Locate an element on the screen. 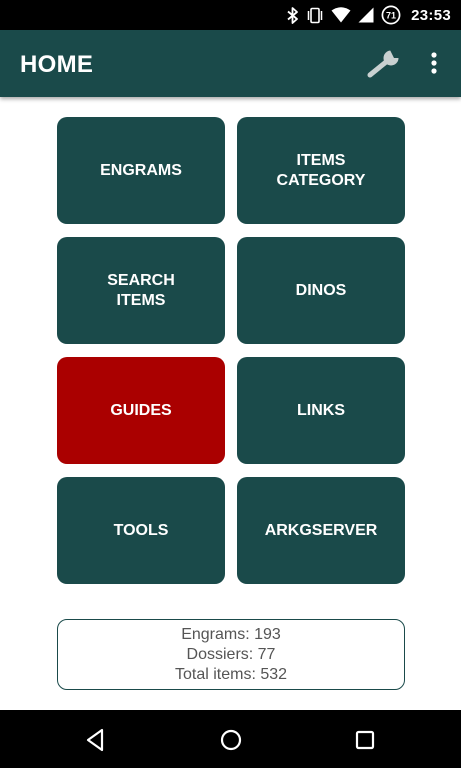  recents-button is located at coordinates (365, 740).